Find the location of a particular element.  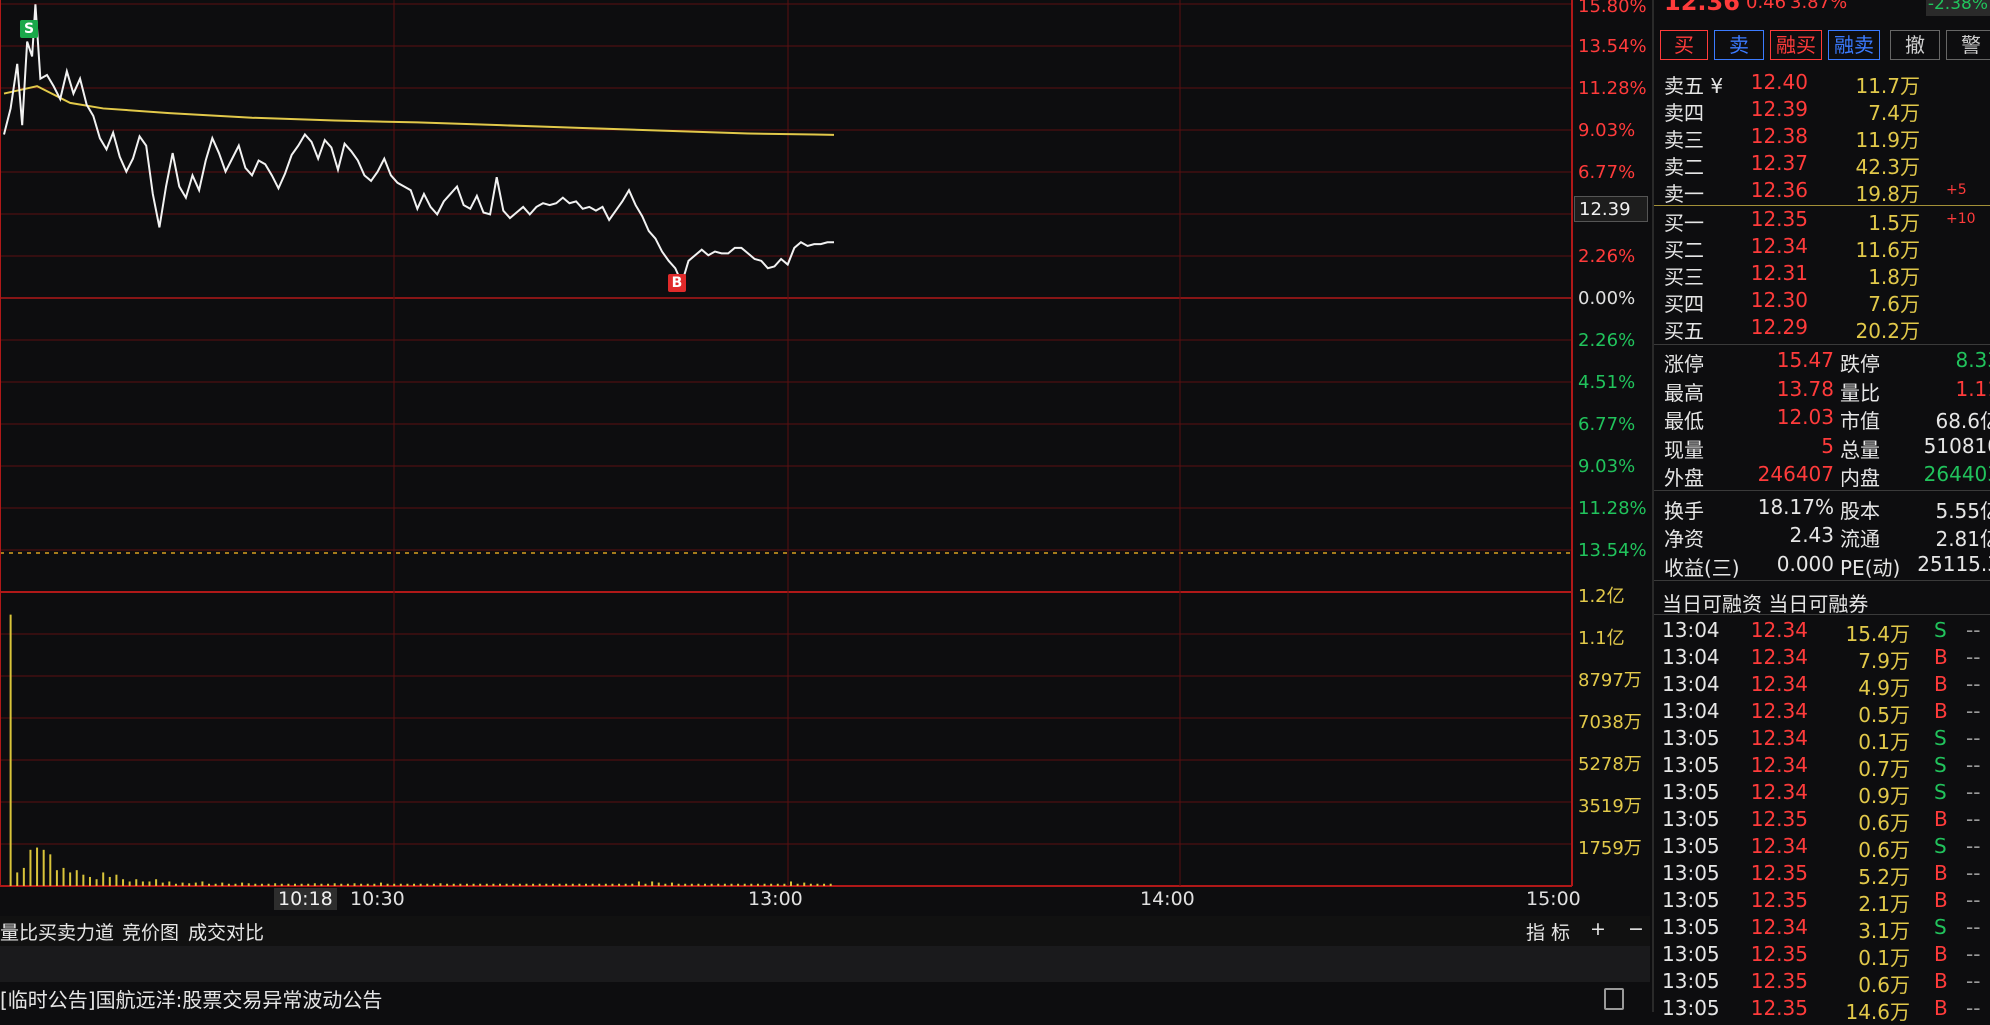

ask-row: 卖四 12.39 7.4万 is located at coordinates (1822, 111).